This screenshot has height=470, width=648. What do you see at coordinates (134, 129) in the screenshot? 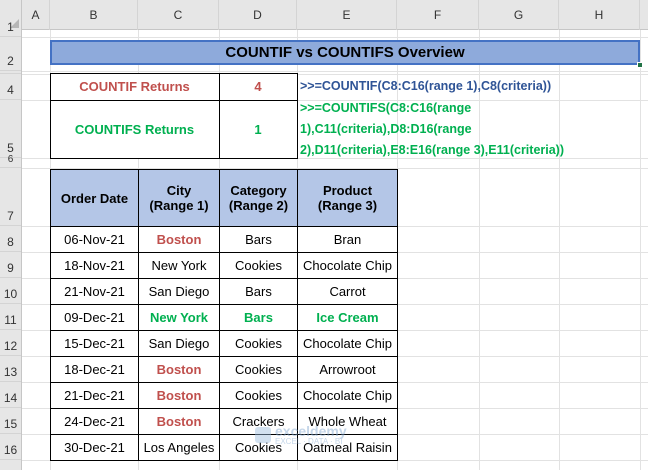
I see `countifs-label: COUNTIFS Returns` at bounding box center [134, 129].